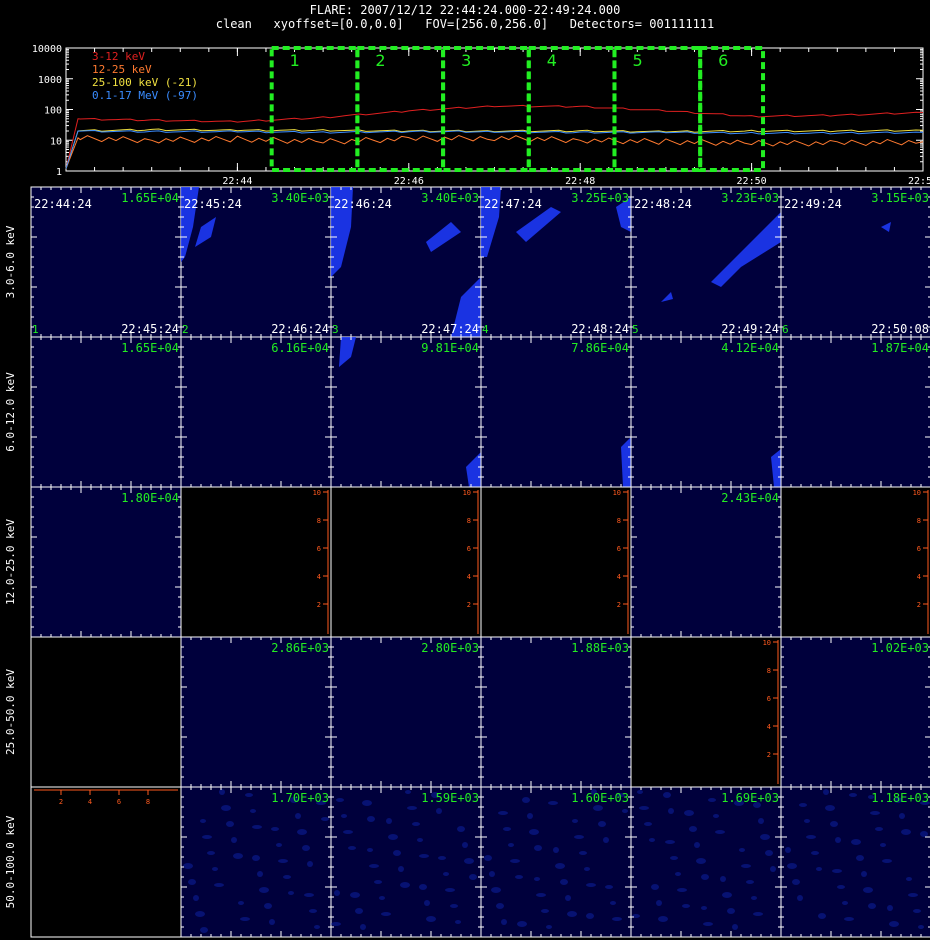 Image resolution: width=930 pixels, height=940 pixels. What do you see at coordinates (150, 329) in the screenshot?
I see `end-time-label: 22:45:24` at bounding box center [150, 329].